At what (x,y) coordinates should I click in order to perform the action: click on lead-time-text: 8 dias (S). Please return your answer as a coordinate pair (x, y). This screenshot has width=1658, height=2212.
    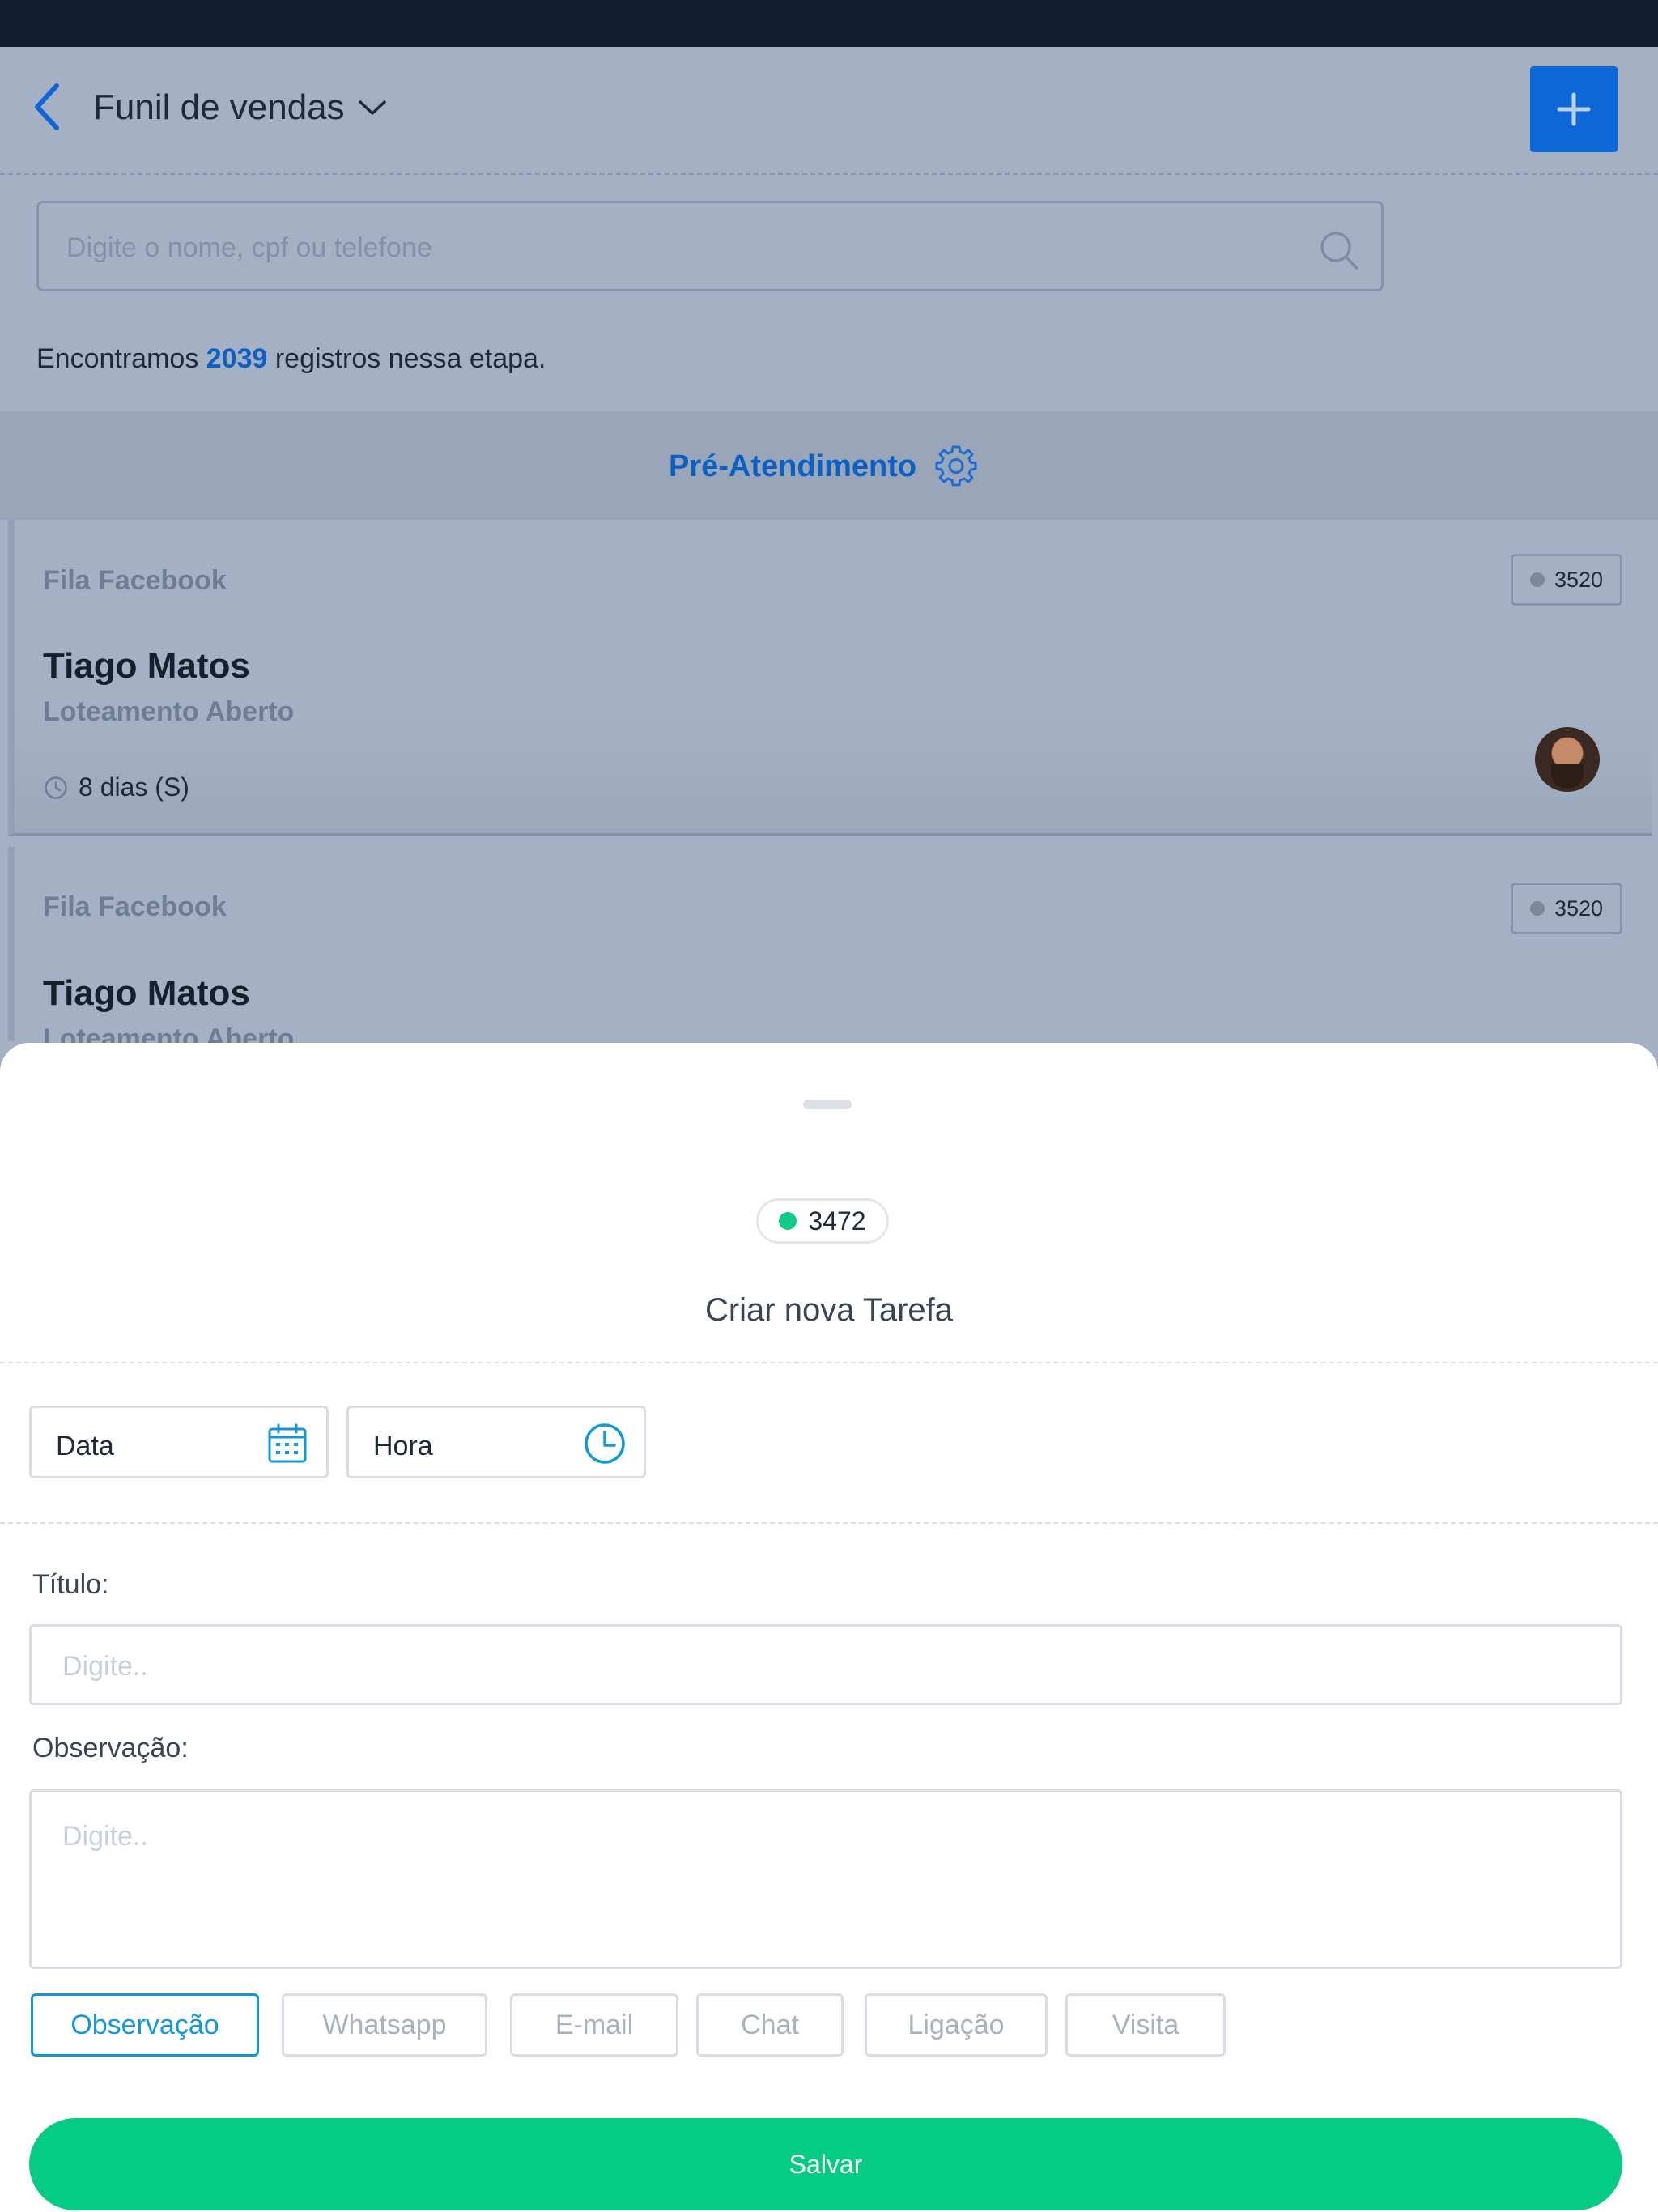
    Looking at the image, I should click on (134, 787).